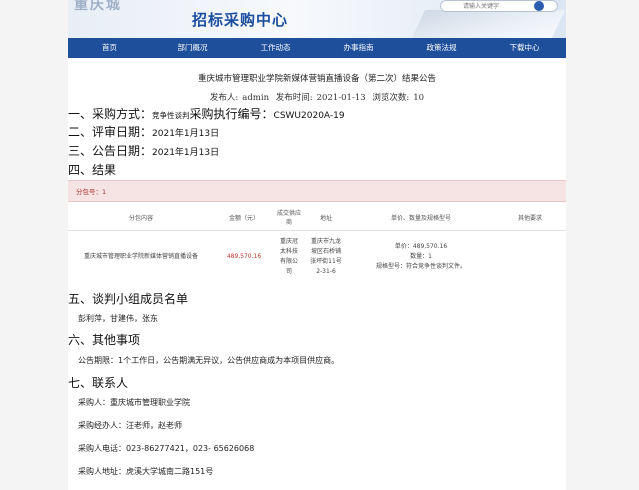  I want to click on nav-item-download: 下载中心, so click(524, 48).